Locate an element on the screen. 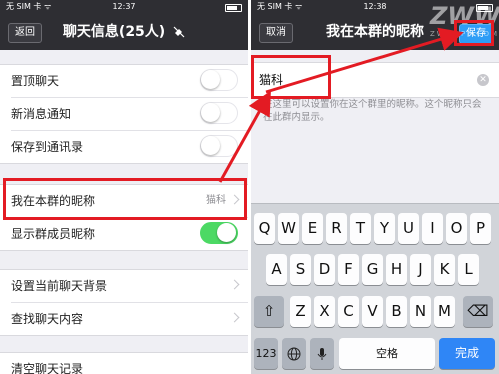  setting-label: 新消息通知 is located at coordinates (41, 114).